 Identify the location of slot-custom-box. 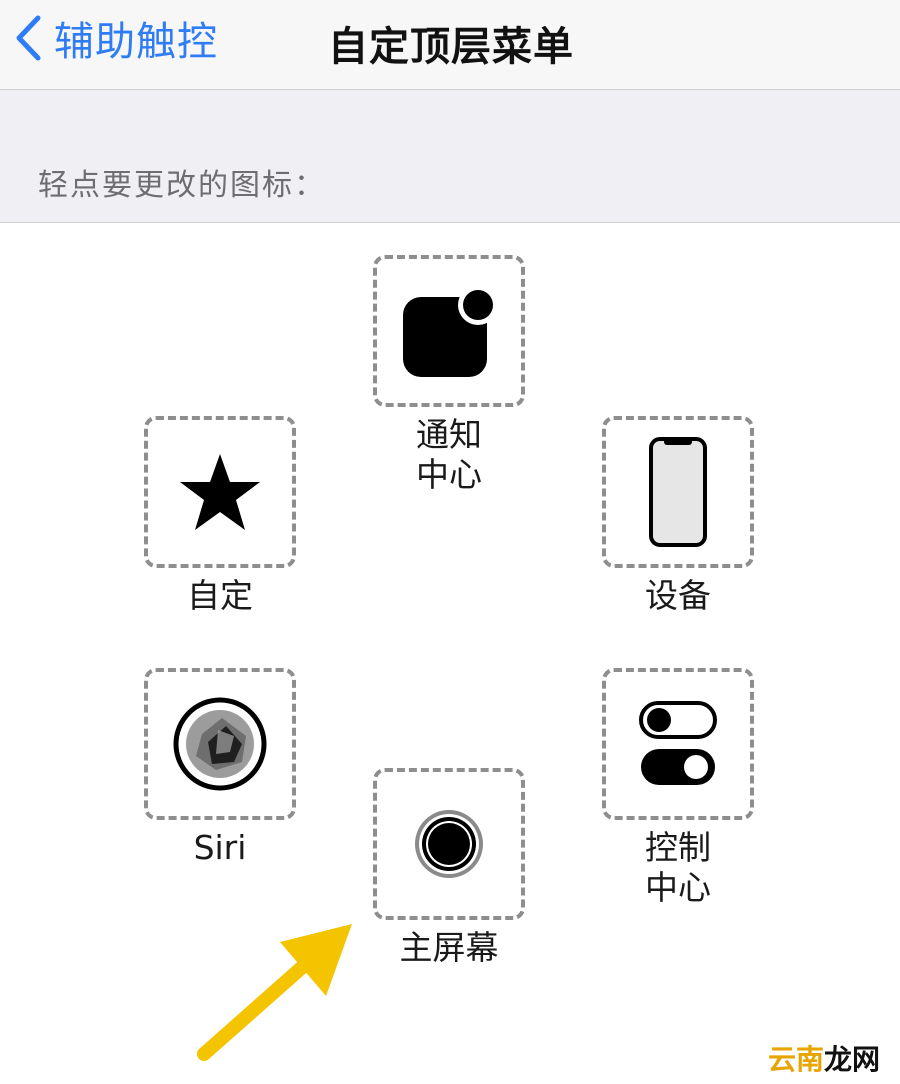
(220, 492).